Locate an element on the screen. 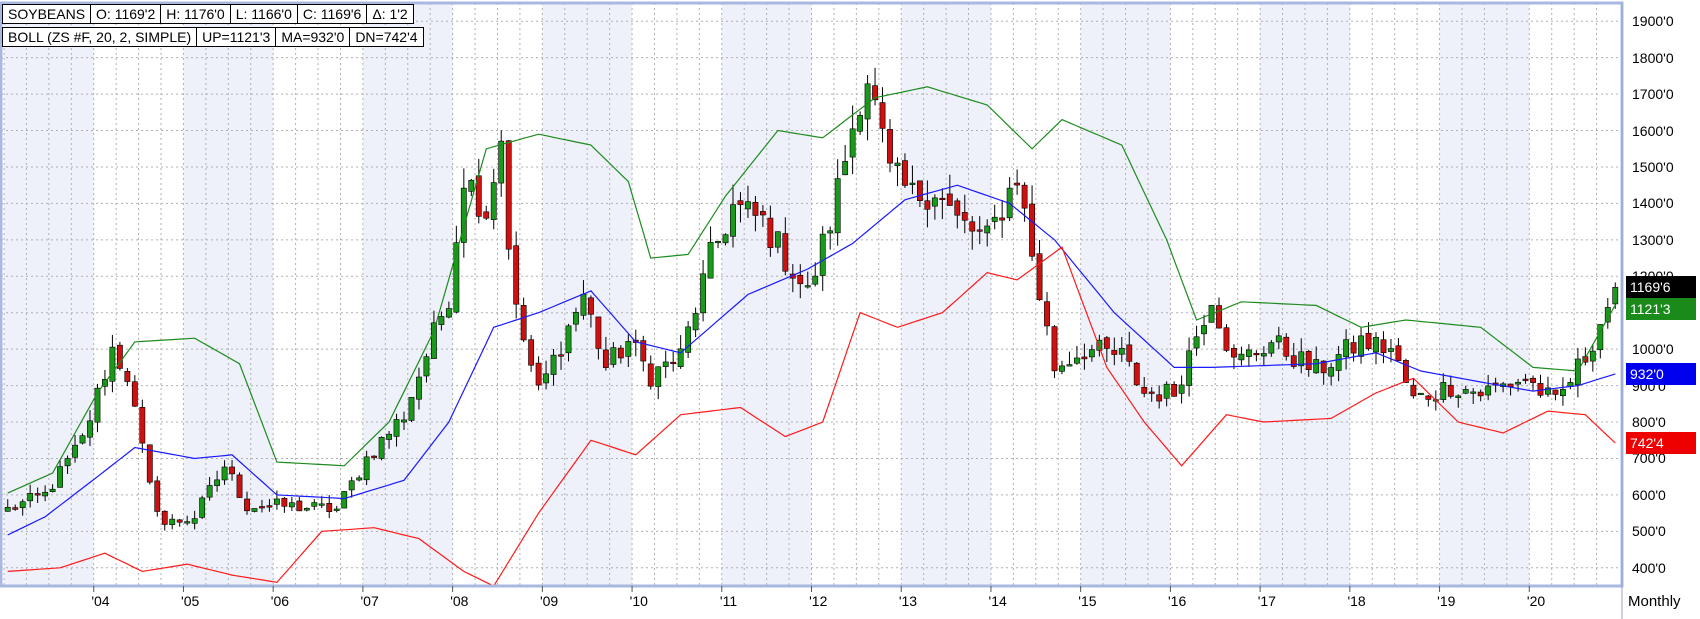 The height and width of the screenshot is (619, 1700). period-label: Monthly is located at coordinates (1654, 601).